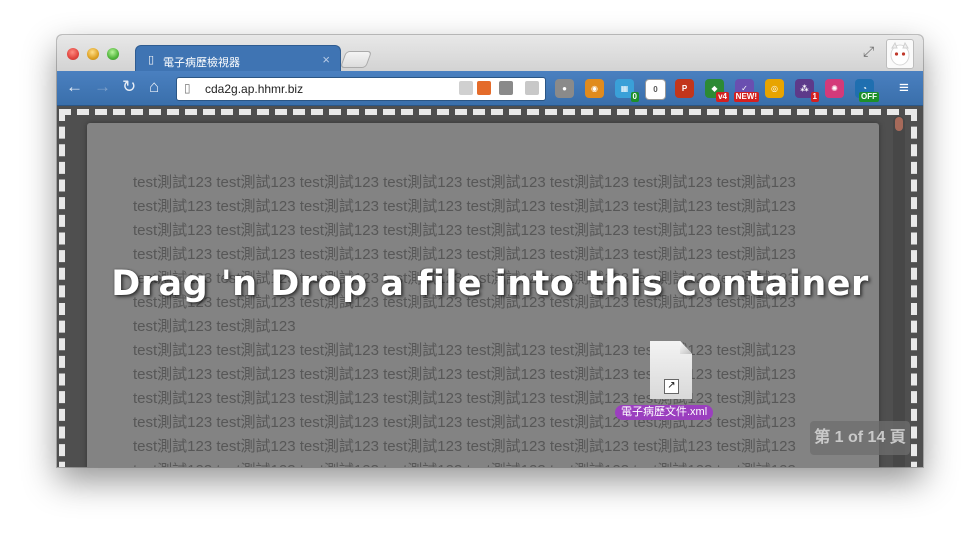 The image size is (980, 546). Describe the element at coordinates (860, 438) in the screenshot. I see `page-indicator: 第 1 of 14 頁` at that location.